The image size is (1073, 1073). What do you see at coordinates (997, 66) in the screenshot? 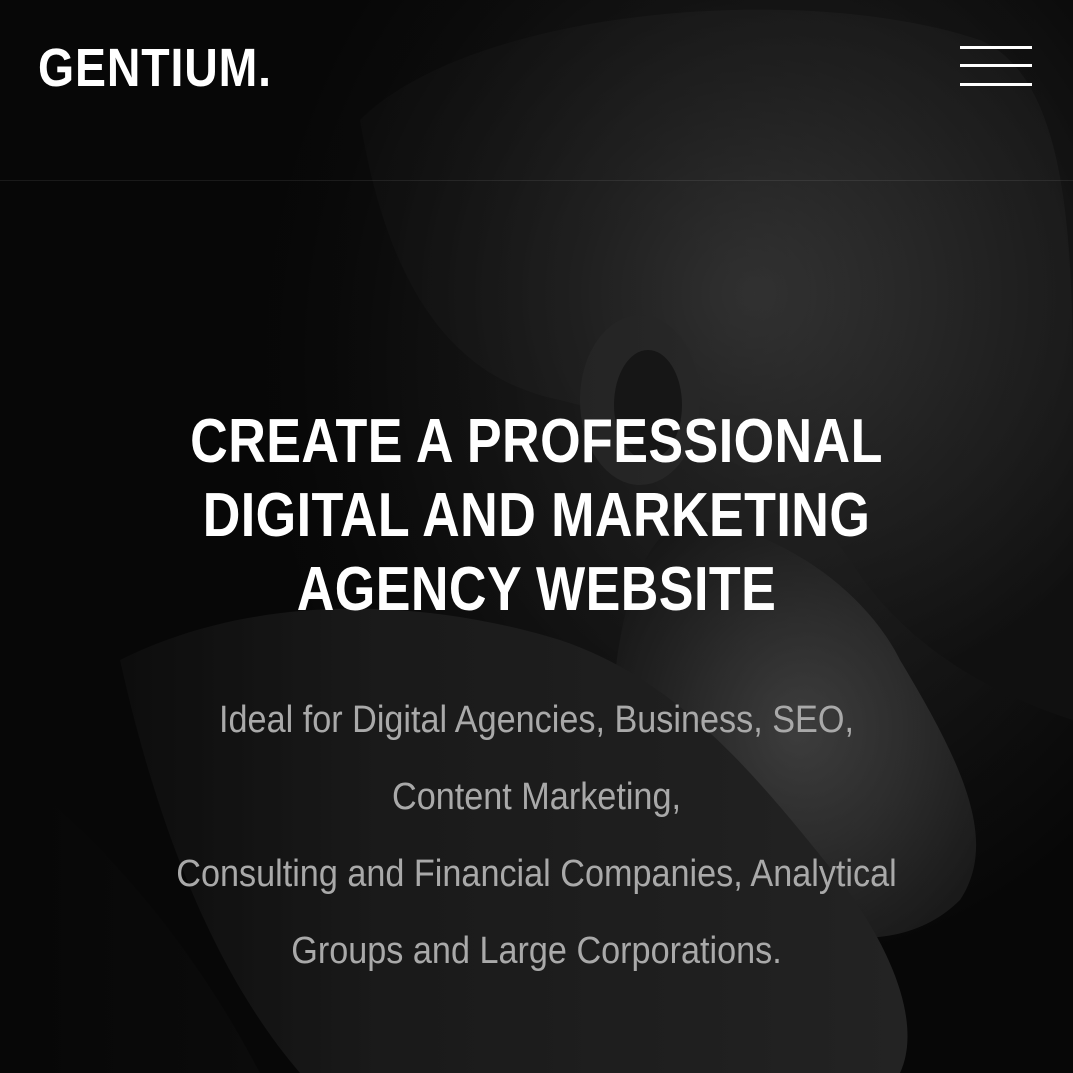
I see `menu-button` at bounding box center [997, 66].